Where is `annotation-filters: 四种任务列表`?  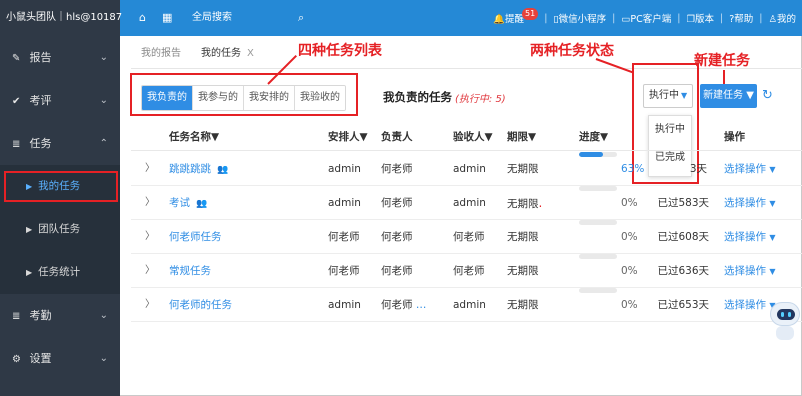
annotation-filters: 四种任务列表 is located at coordinates (340, 51).